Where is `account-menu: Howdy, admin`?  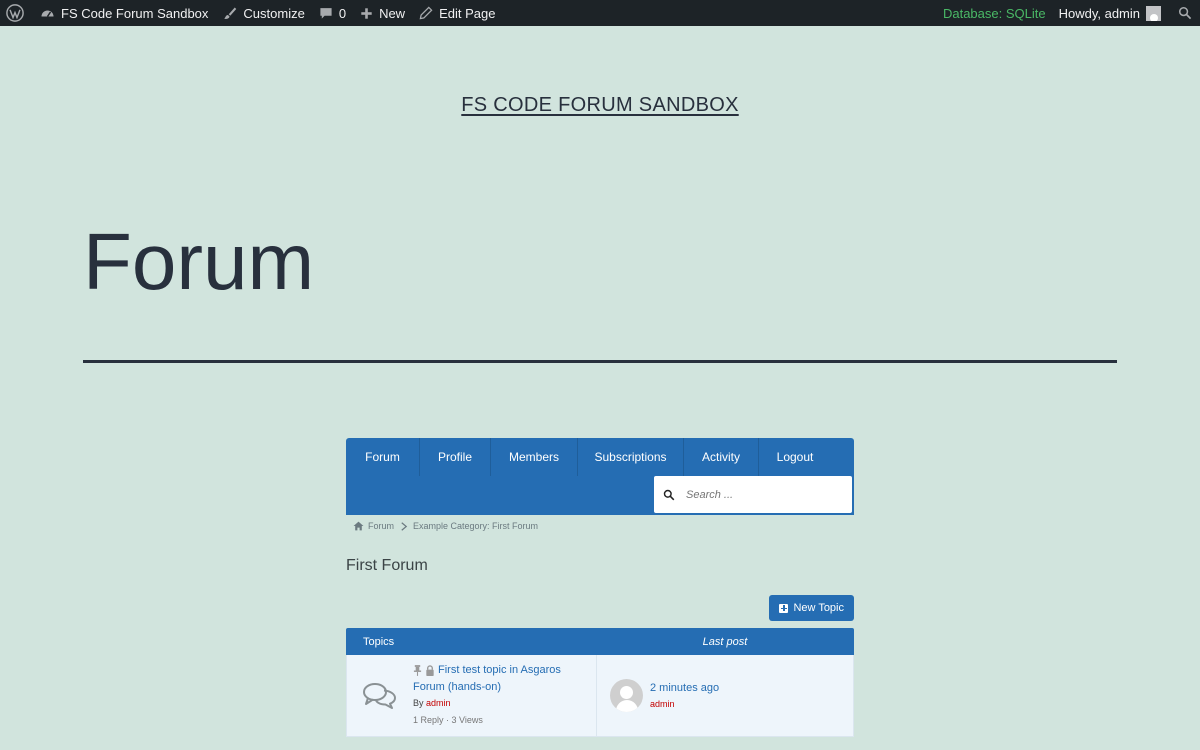
account-menu: Howdy, admin is located at coordinates (1110, 13).